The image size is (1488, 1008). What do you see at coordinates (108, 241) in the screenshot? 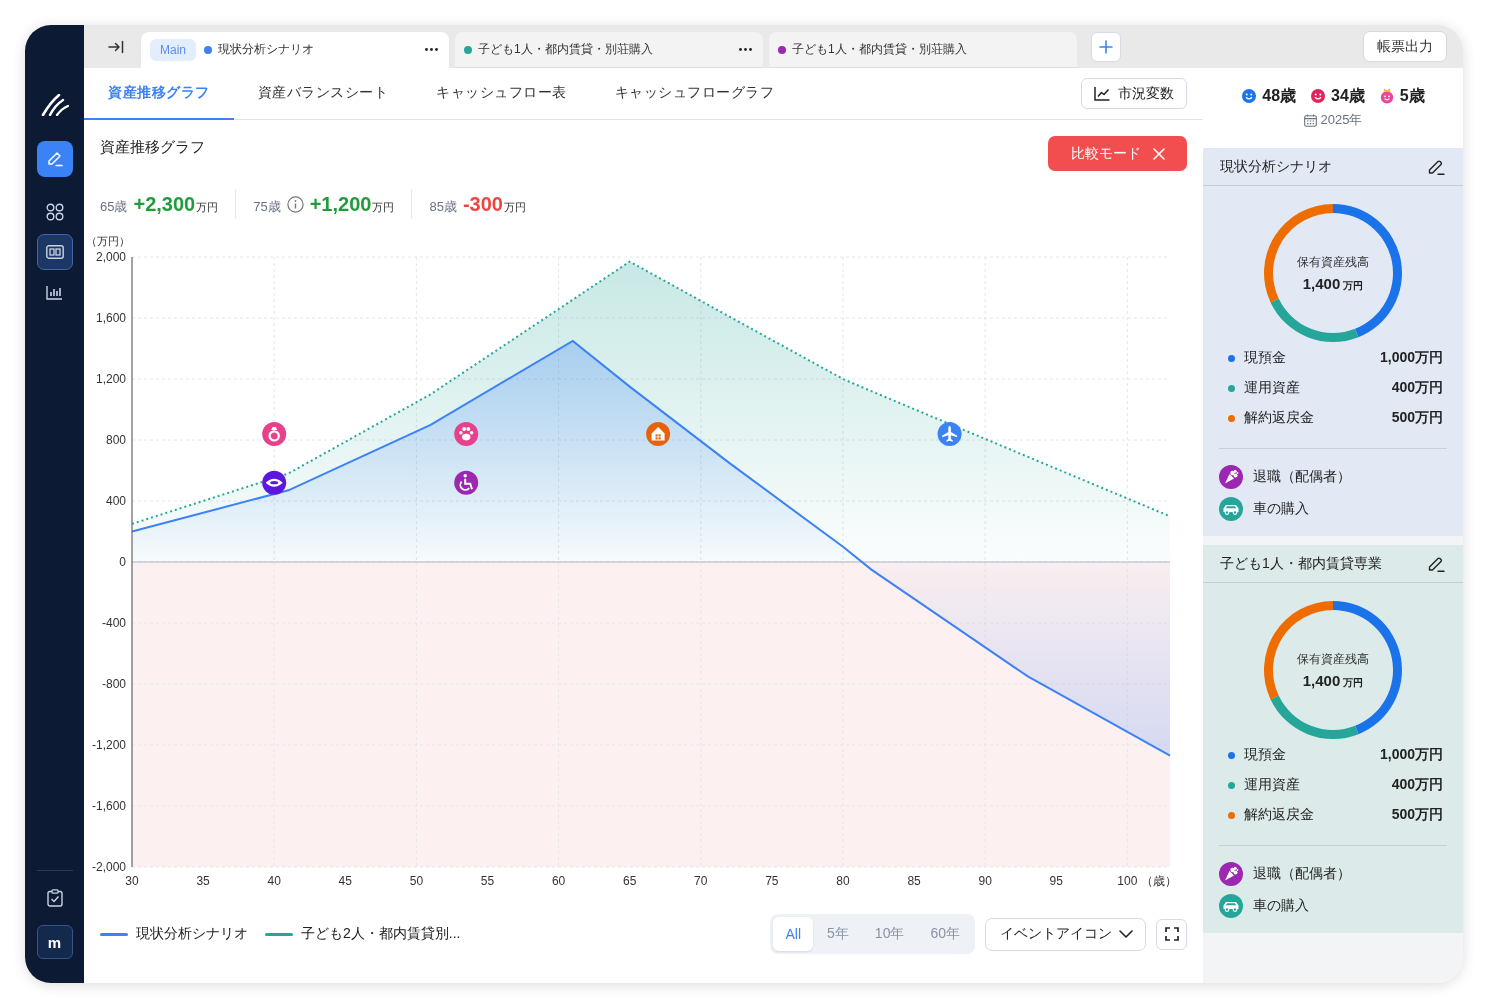
I see `y-axis-unit: （万円）` at bounding box center [108, 241].